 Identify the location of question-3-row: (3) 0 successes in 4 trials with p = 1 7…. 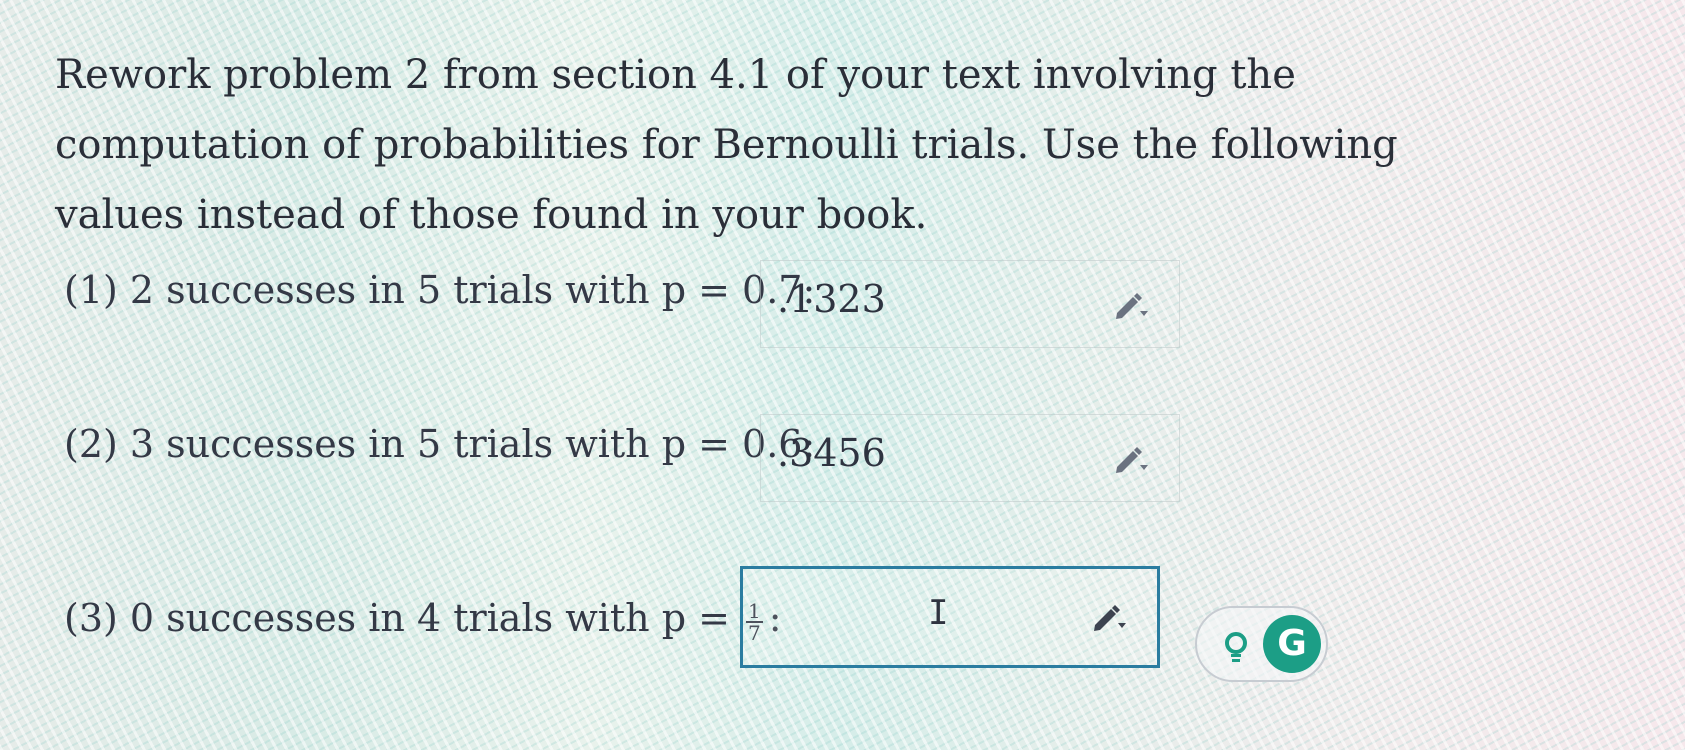
(423, 619).